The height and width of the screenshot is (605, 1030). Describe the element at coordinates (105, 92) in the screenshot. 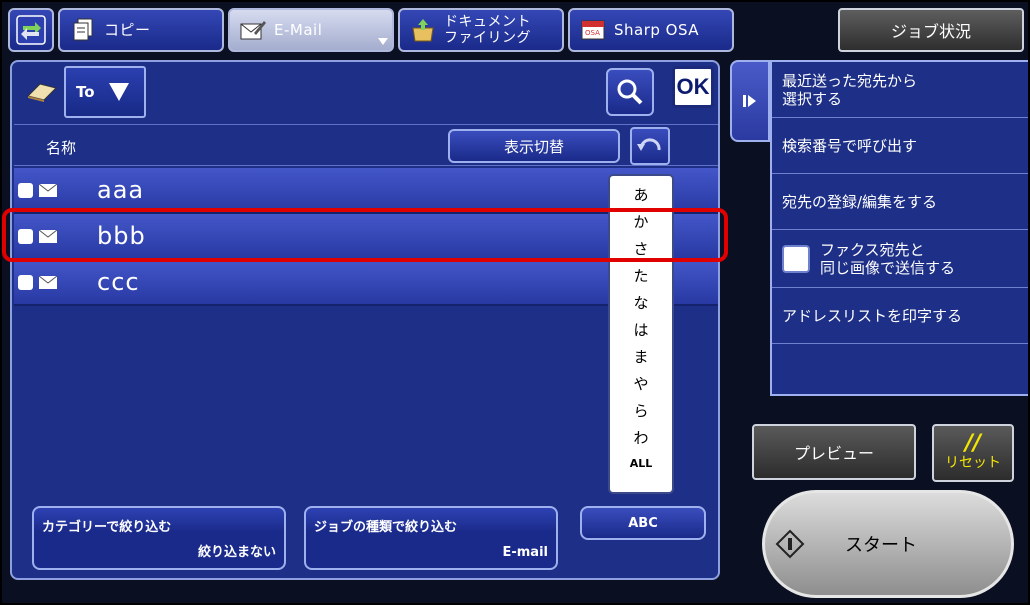

I see `recipient-type-select: To` at that location.